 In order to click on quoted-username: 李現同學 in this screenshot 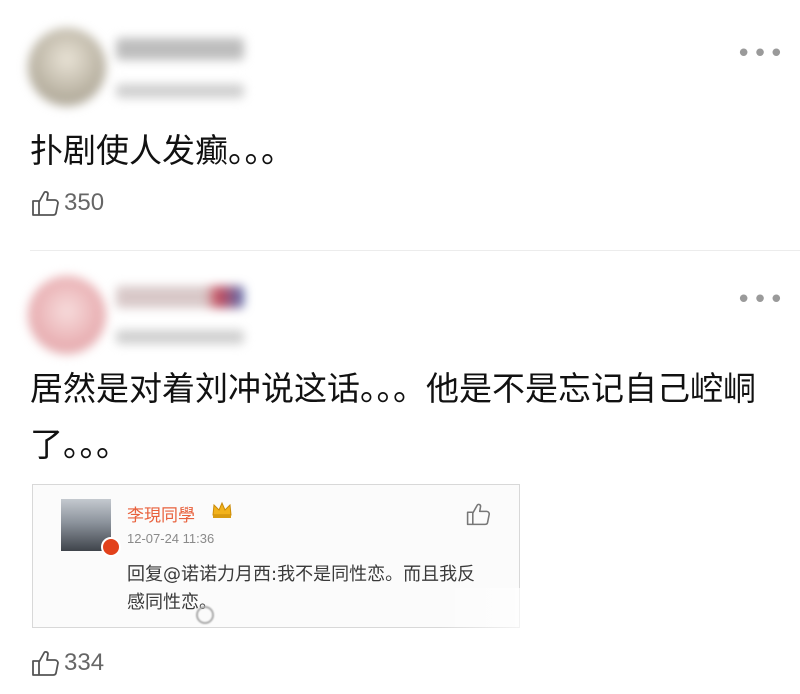, I will do `click(161, 516)`.